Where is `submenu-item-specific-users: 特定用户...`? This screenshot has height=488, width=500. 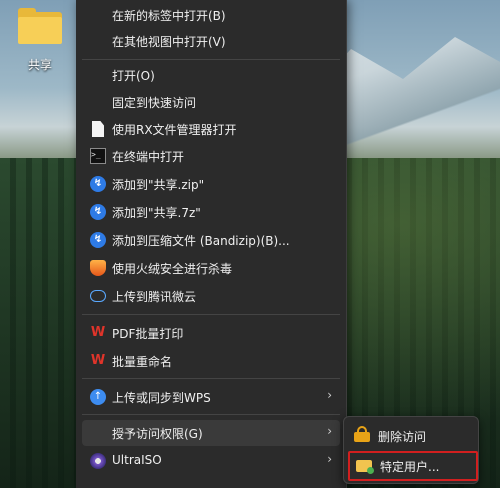 submenu-item-specific-users: 特定用户... is located at coordinates (413, 466).